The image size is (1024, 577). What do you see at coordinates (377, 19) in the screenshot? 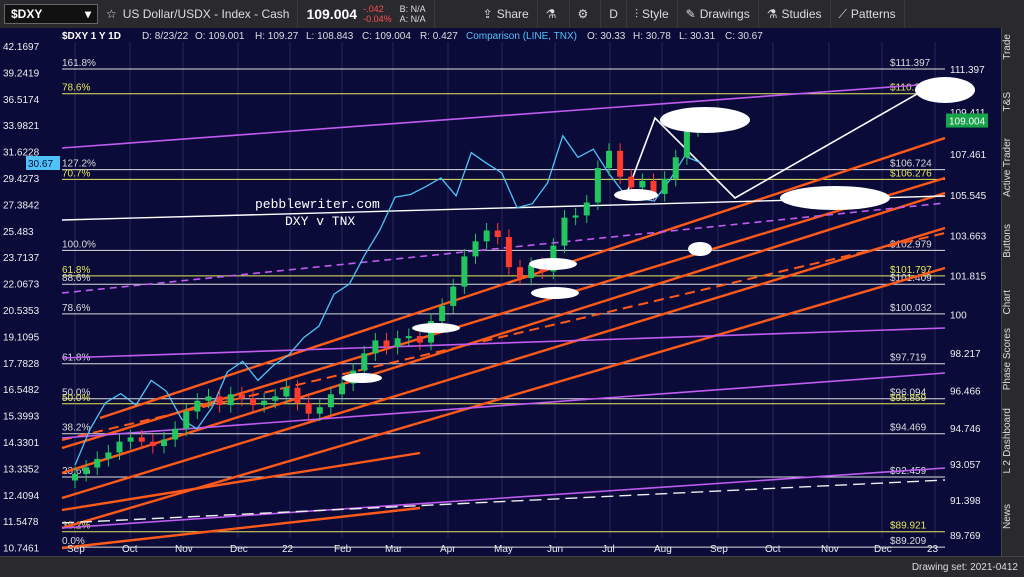
I see `pct-change: -0.04%` at bounding box center [377, 19].